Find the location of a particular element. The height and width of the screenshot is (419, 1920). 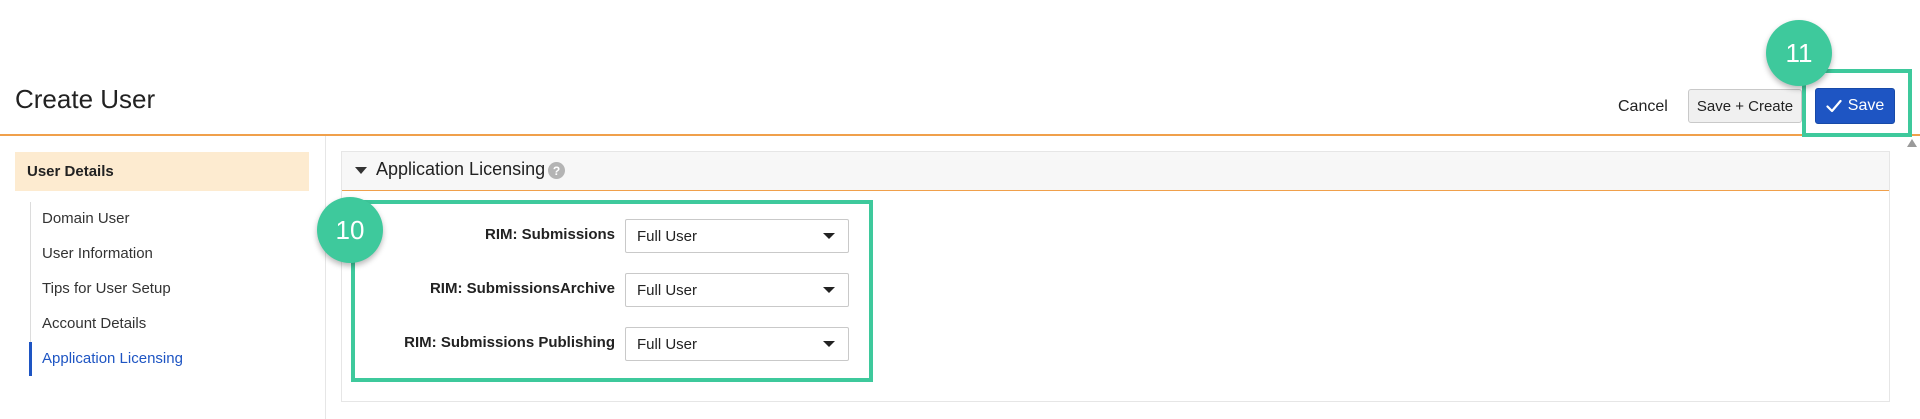

scroll-up-arrow-icon is located at coordinates (1912, 143).